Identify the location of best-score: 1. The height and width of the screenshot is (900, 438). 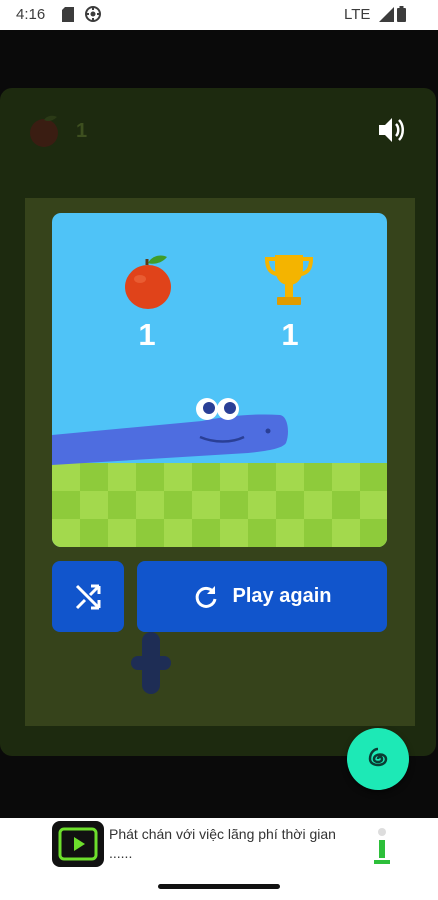
(290, 334).